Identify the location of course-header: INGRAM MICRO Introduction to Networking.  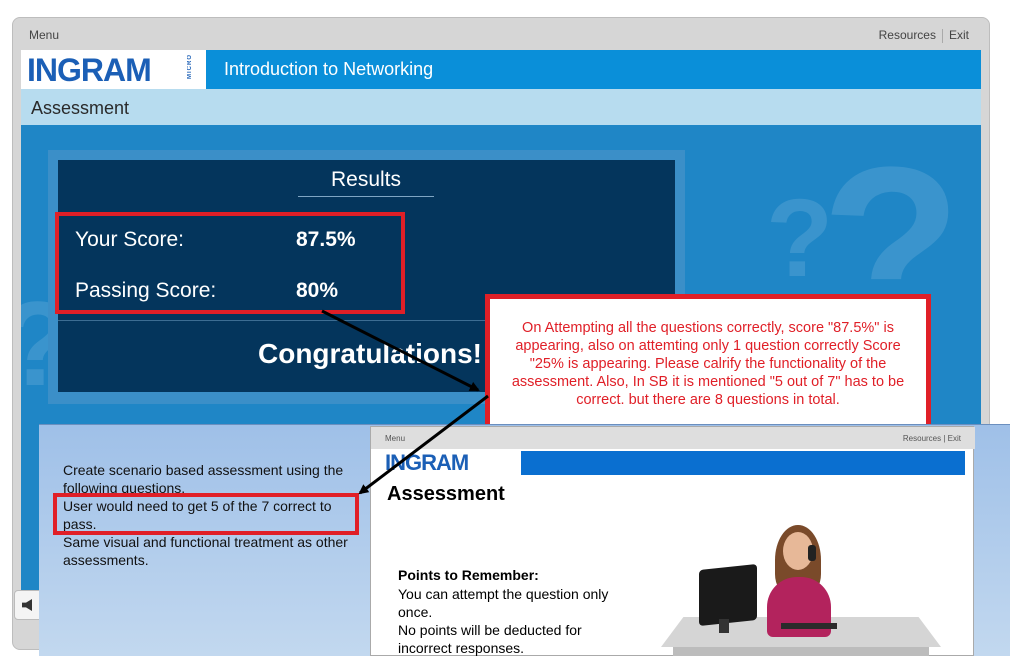
(501, 69).